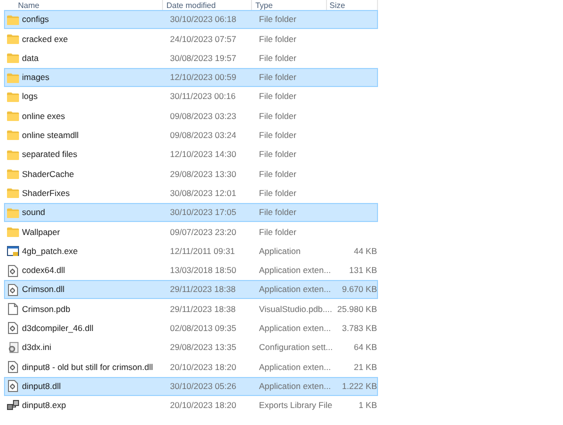 The image size is (563, 425). Describe the element at coordinates (44, 270) in the screenshot. I see `file-name: codex64.dll` at that location.